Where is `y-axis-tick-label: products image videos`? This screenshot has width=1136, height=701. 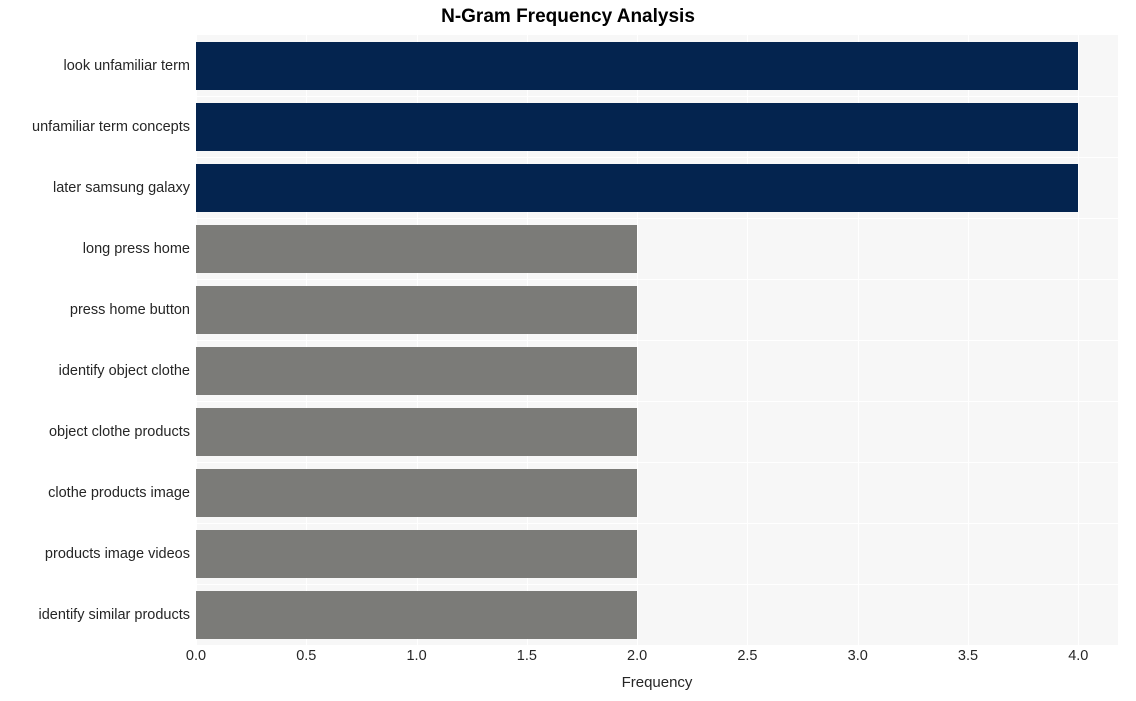
y-axis-tick-label: products image videos is located at coordinates (117, 554).